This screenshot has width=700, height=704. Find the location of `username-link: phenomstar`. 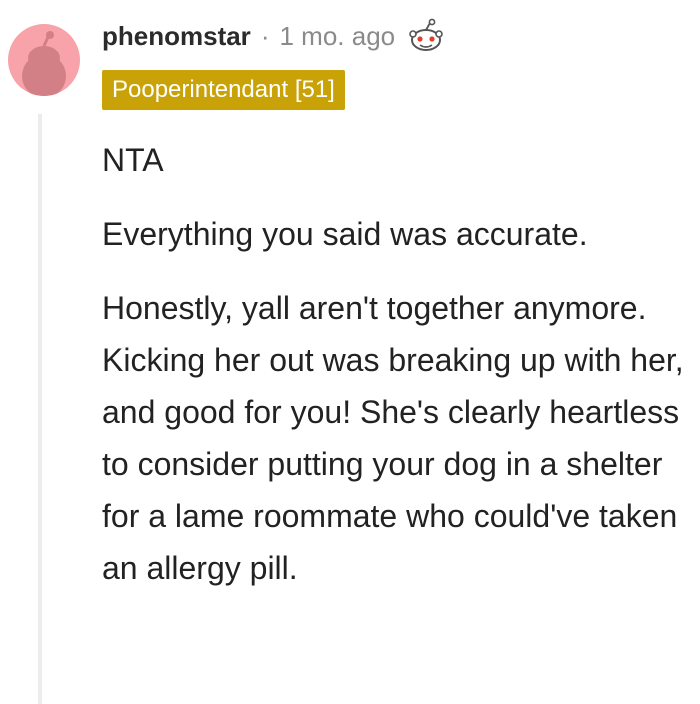

username-link: phenomstar is located at coordinates (176, 36).